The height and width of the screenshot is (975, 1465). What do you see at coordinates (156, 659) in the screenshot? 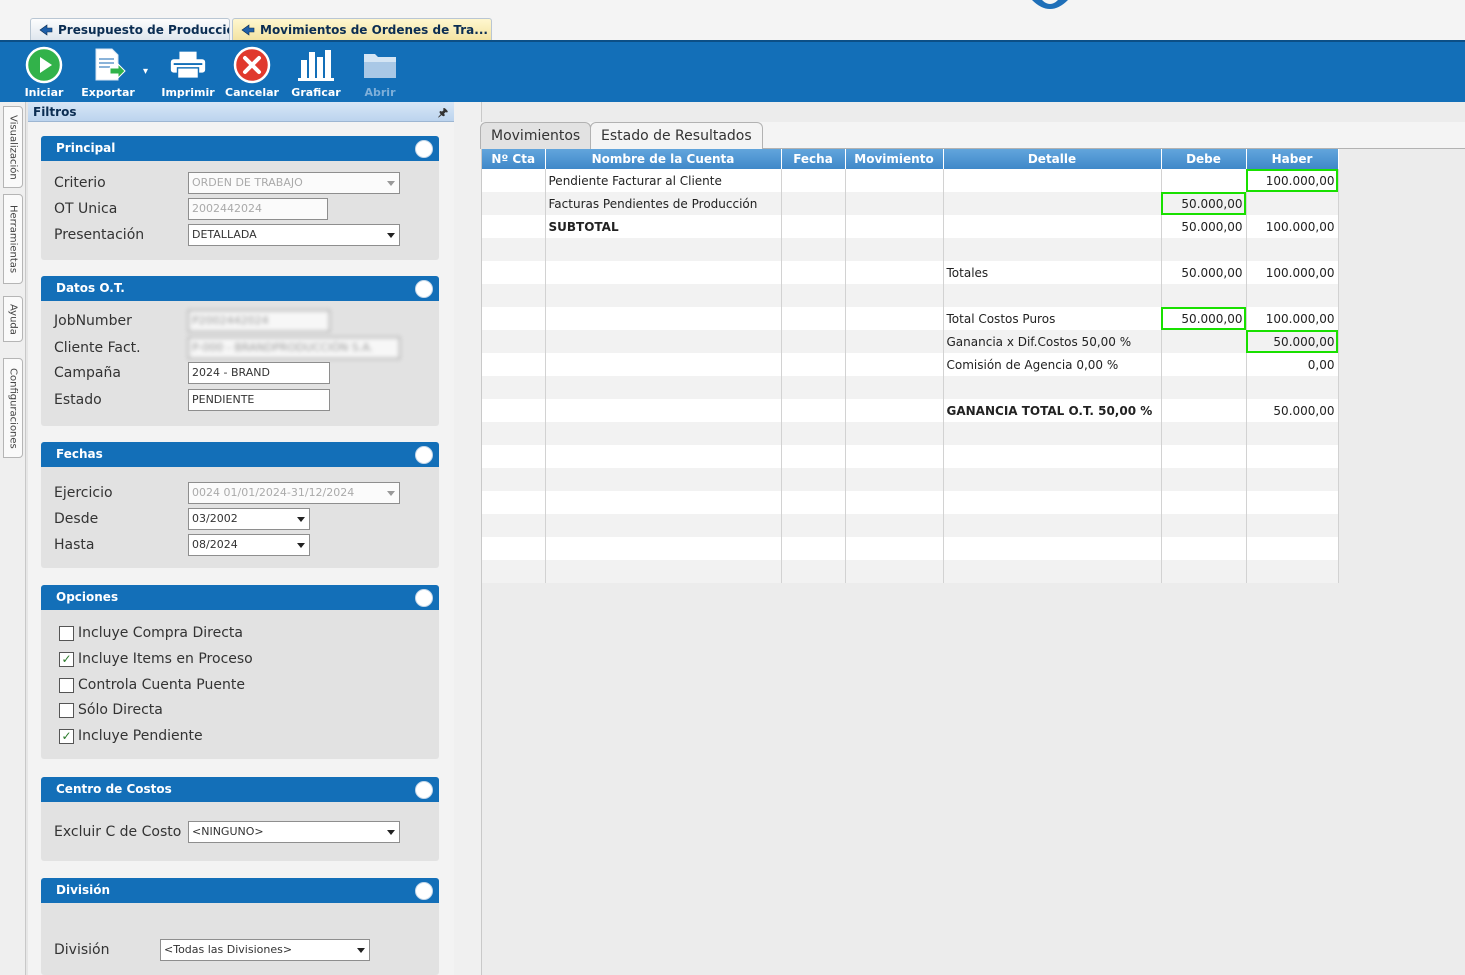
I see `option-checkbox-row: ✓ Incluye Items en Proceso` at bounding box center [156, 659].